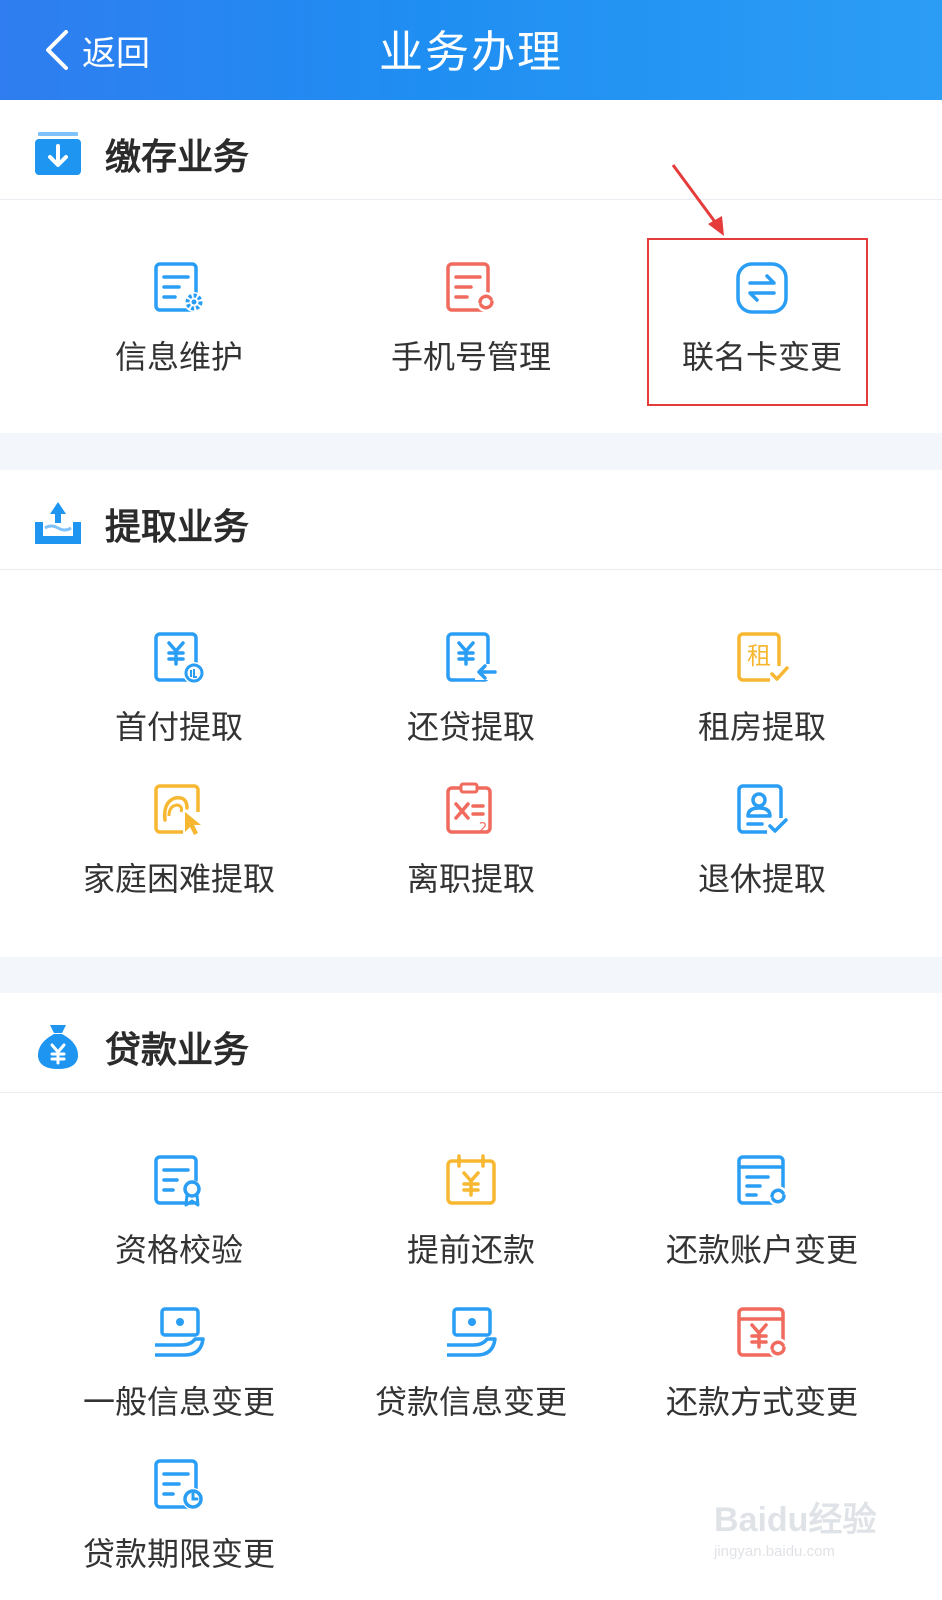 The image size is (942, 1600). I want to click on item-label: 资格校验, so click(178, 1250).